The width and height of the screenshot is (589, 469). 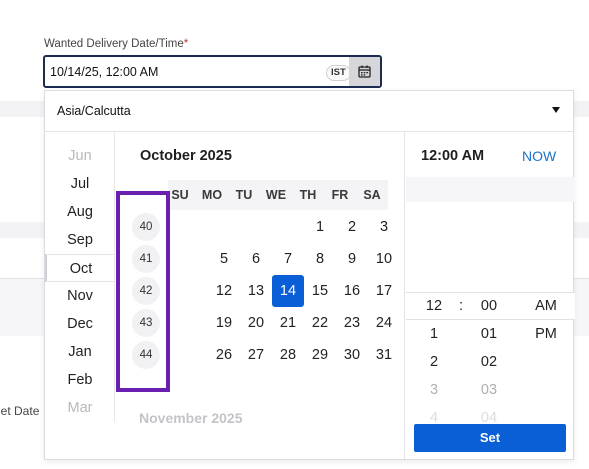 I want to click on timezone-badge: IST, so click(x=338, y=73).